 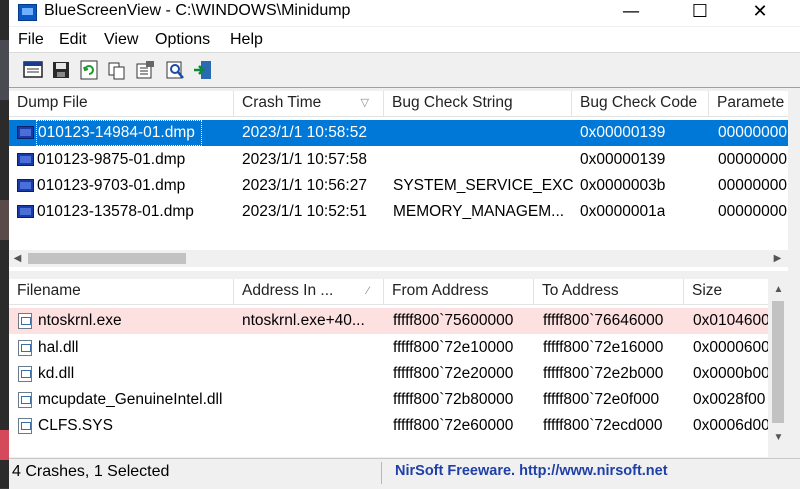 I want to click on from-address: fffff800`75600000, so click(x=453, y=320).